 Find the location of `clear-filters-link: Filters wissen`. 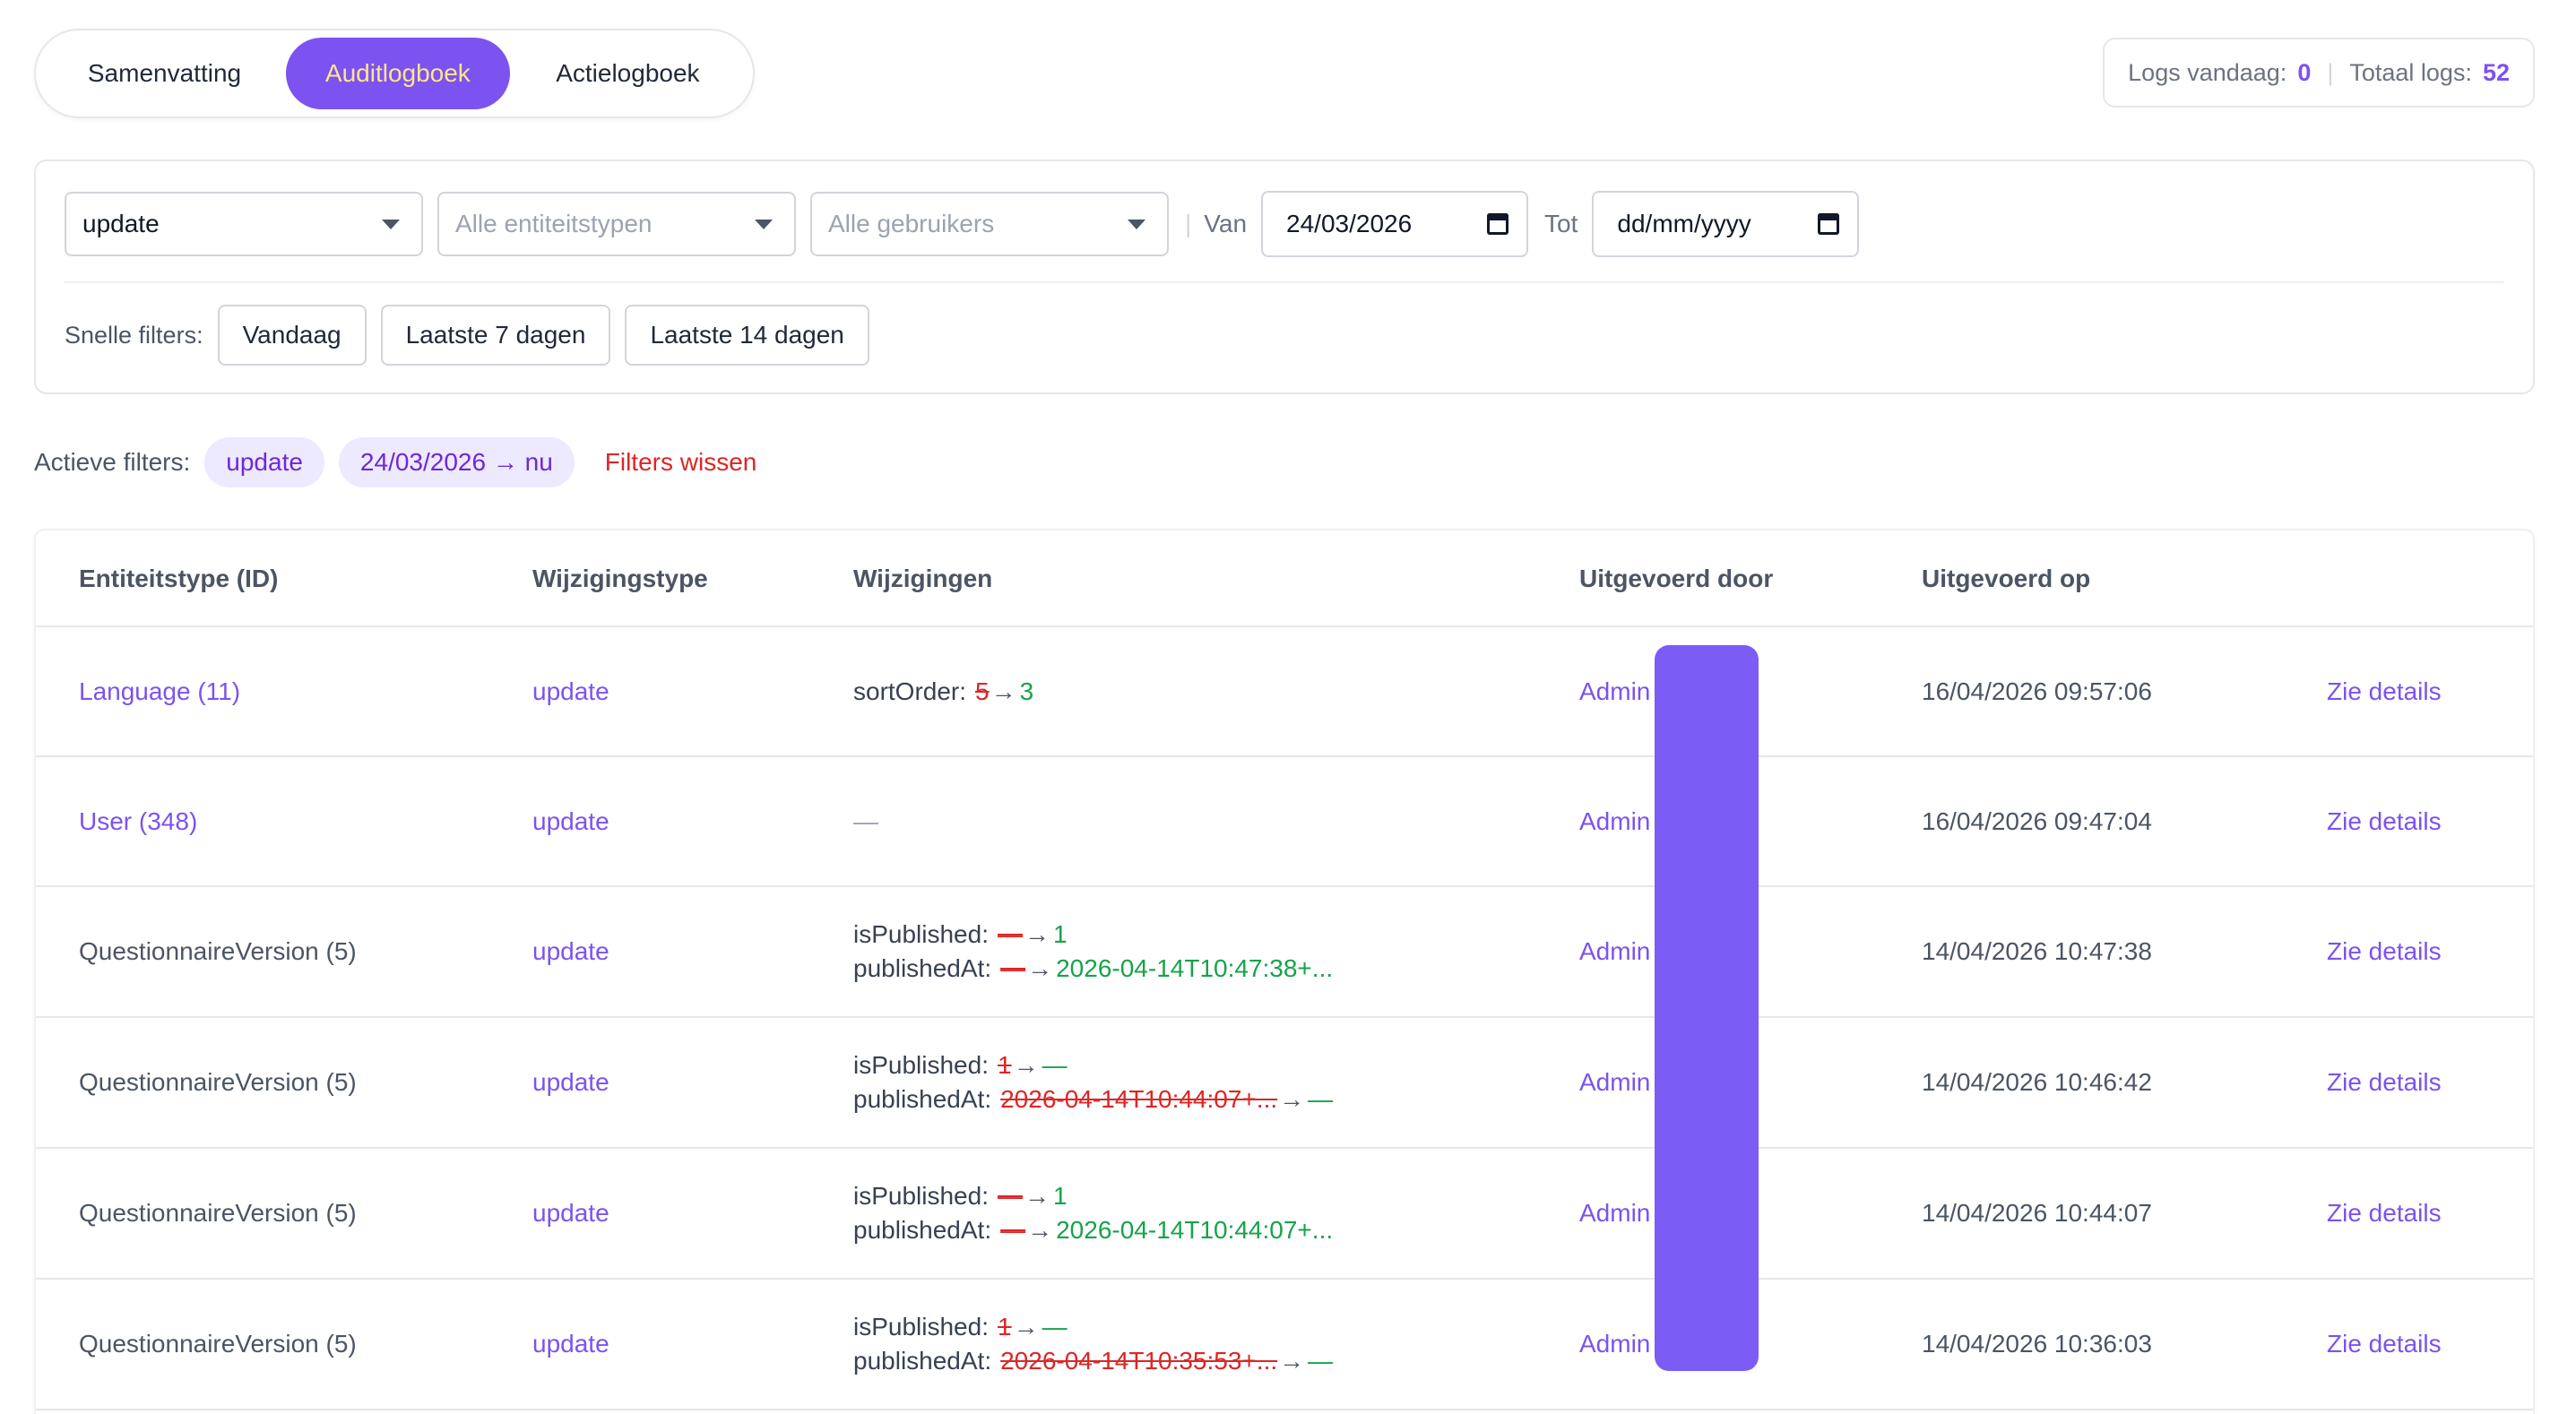

clear-filters-link: Filters wissen is located at coordinates (681, 462).